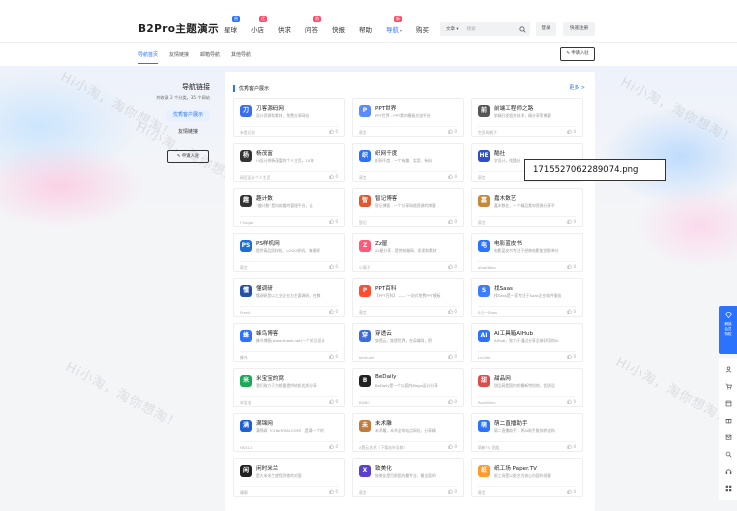 The image size is (737, 511). Describe the element at coordinates (408, 477) in the screenshot. I see `site-card: X 致美化 致美化是目前国内最专业、最全面的 慕言 0` at that location.